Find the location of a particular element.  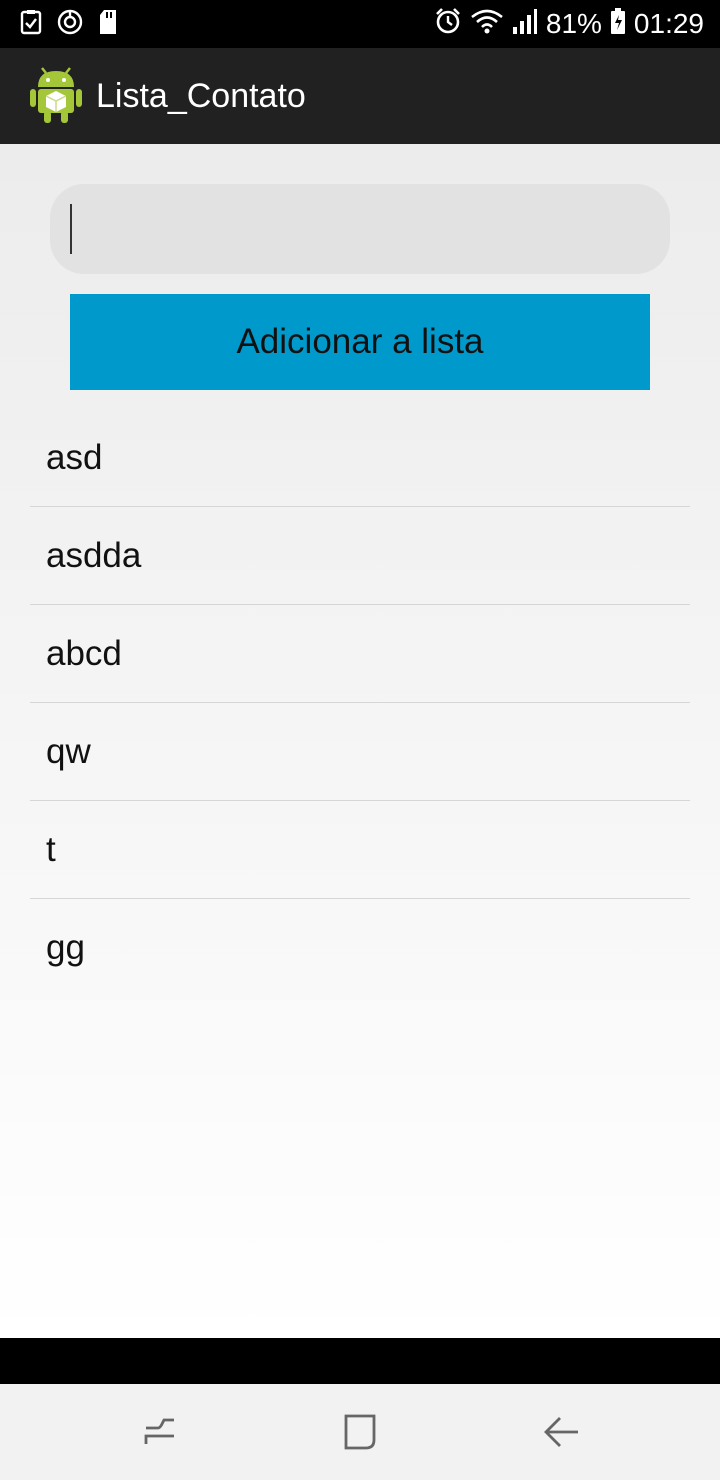

status-right: 81% 01:29 is located at coordinates (569, 24).